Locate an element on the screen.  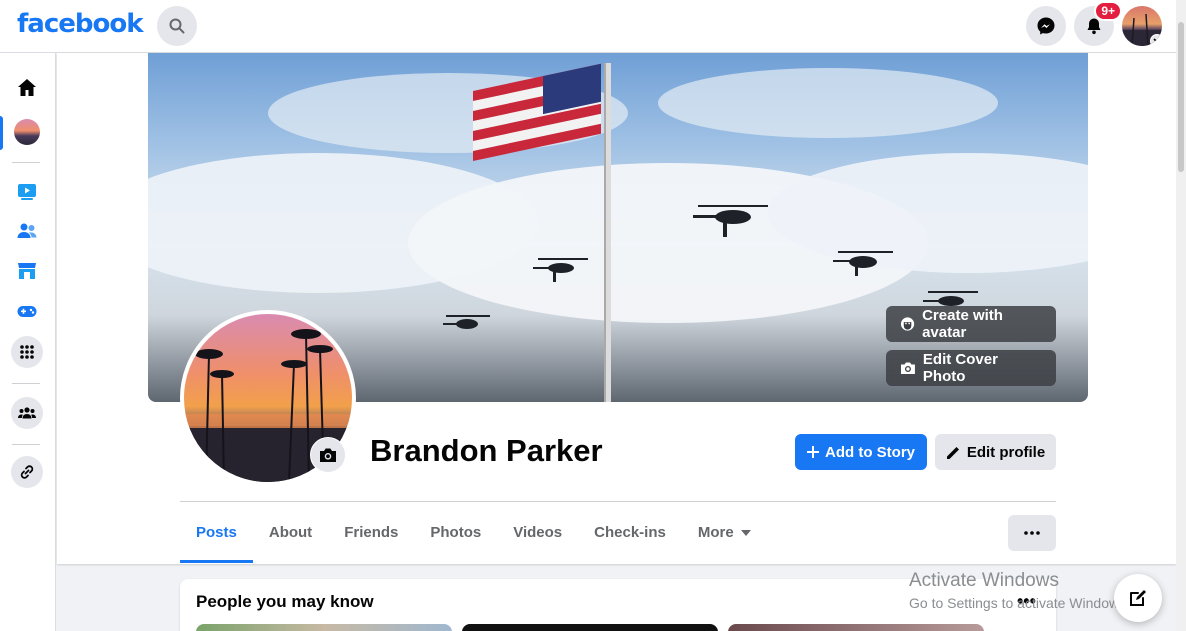
more-dots-icon is located at coordinates (1032, 533).